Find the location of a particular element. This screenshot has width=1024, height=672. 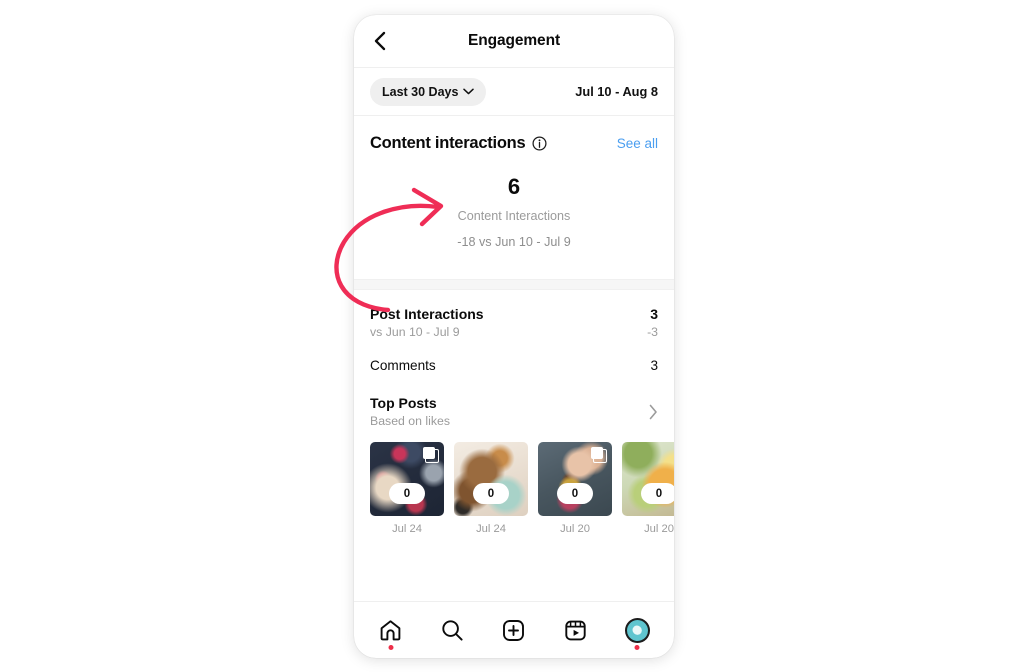

nav-profile is located at coordinates (637, 630).